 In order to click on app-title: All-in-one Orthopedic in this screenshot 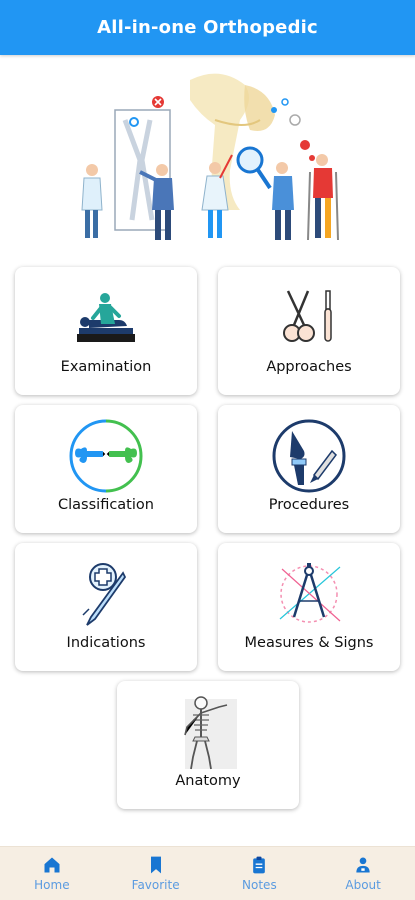, I will do `click(207, 27)`.